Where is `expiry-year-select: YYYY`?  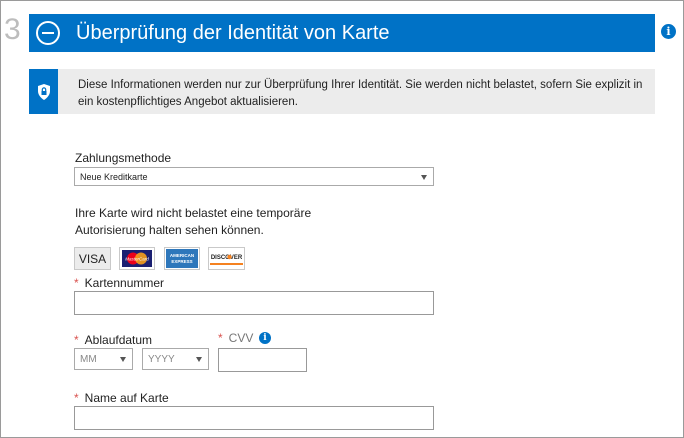 expiry-year-select: YYYY is located at coordinates (175, 359).